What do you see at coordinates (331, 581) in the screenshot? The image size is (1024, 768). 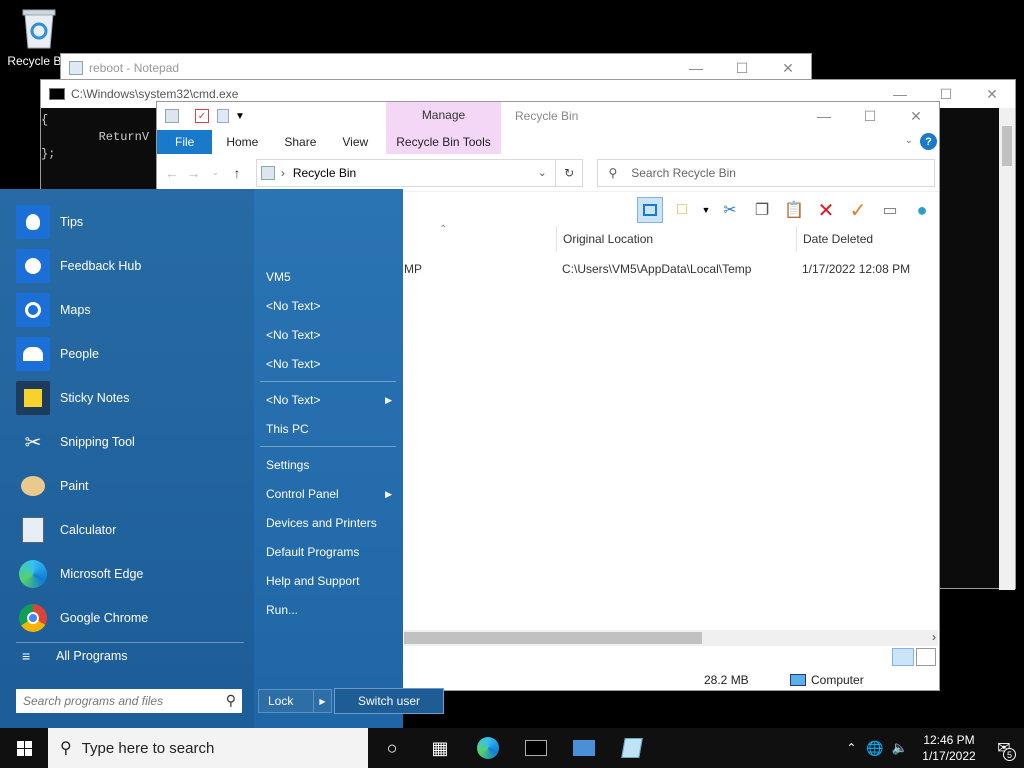 I see `menu-help-support: Help and Support` at bounding box center [331, 581].